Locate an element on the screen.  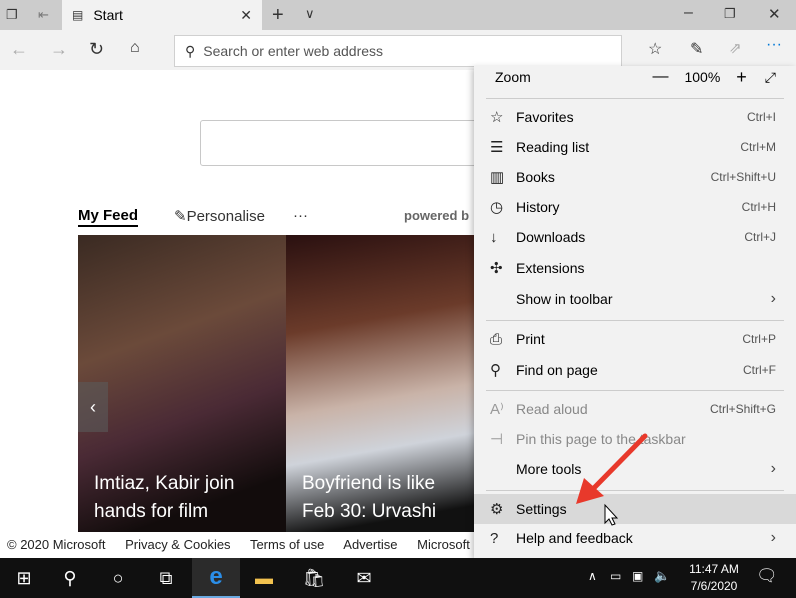
store-icon: 🛍 is located at coordinates (314, 578).